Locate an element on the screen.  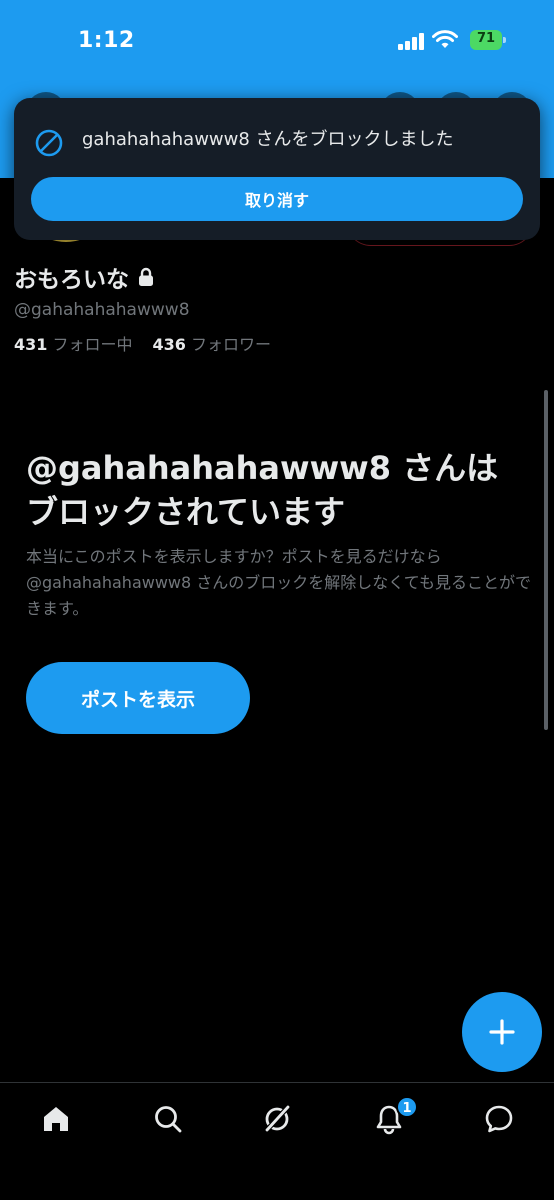
plus-icon is located at coordinates (502, 1032).